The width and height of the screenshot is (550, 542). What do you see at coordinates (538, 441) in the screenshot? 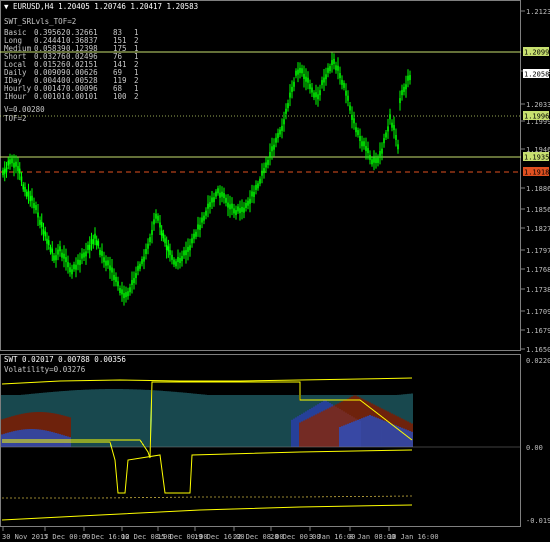
I see `sub-axis: 0.02206 0.00 -0.01944` at bounding box center [538, 441].